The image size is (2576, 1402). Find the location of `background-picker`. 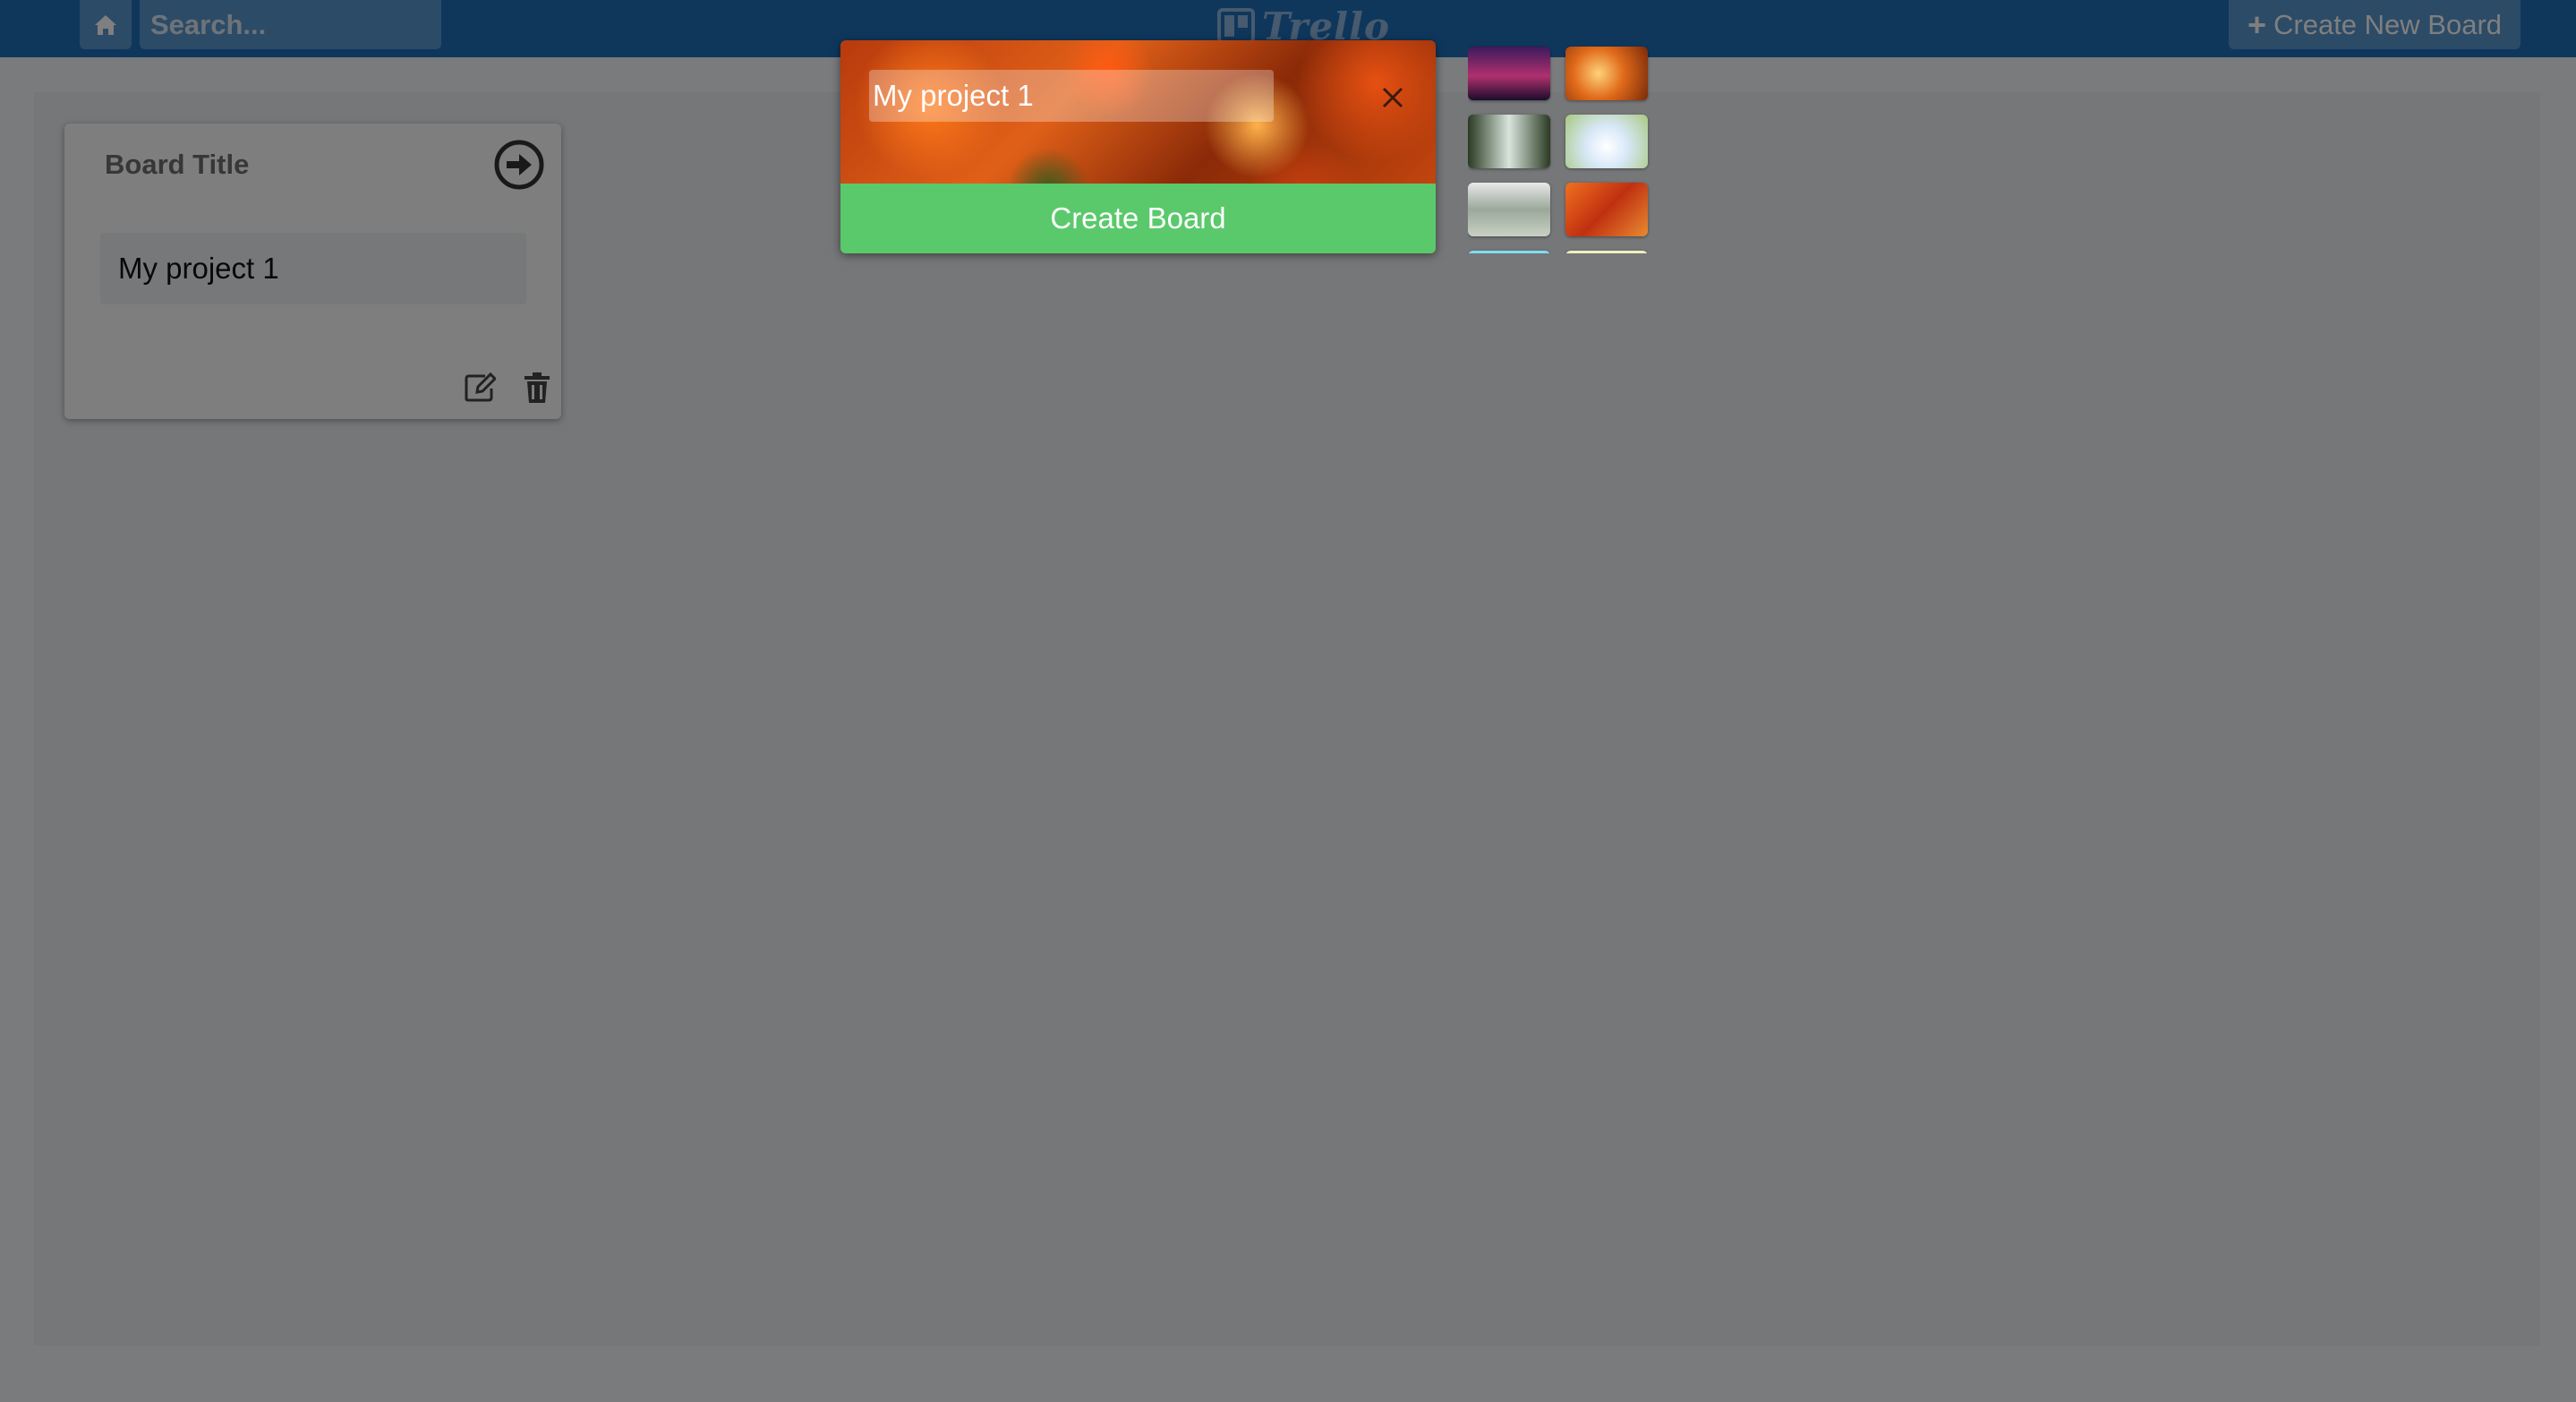

background-picker is located at coordinates (1559, 149).